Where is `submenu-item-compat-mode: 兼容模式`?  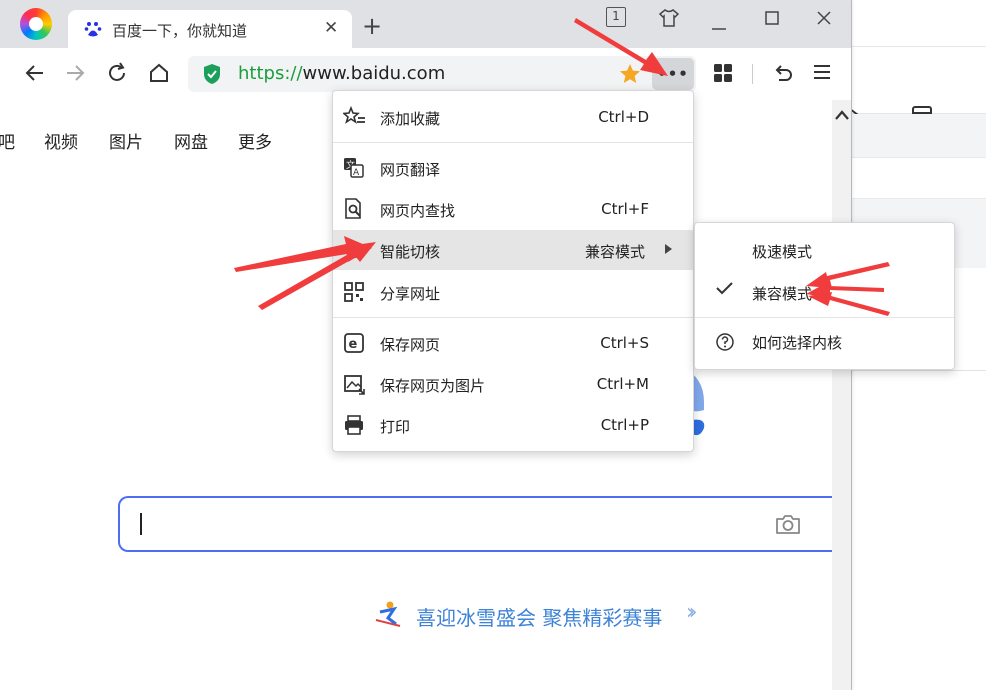 submenu-item-compat-mode: 兼容模式 is located at coordinates (824, 289).